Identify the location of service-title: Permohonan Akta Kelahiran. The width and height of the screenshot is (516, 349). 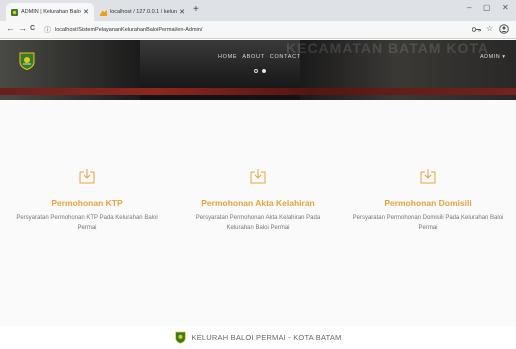
(258, 203).